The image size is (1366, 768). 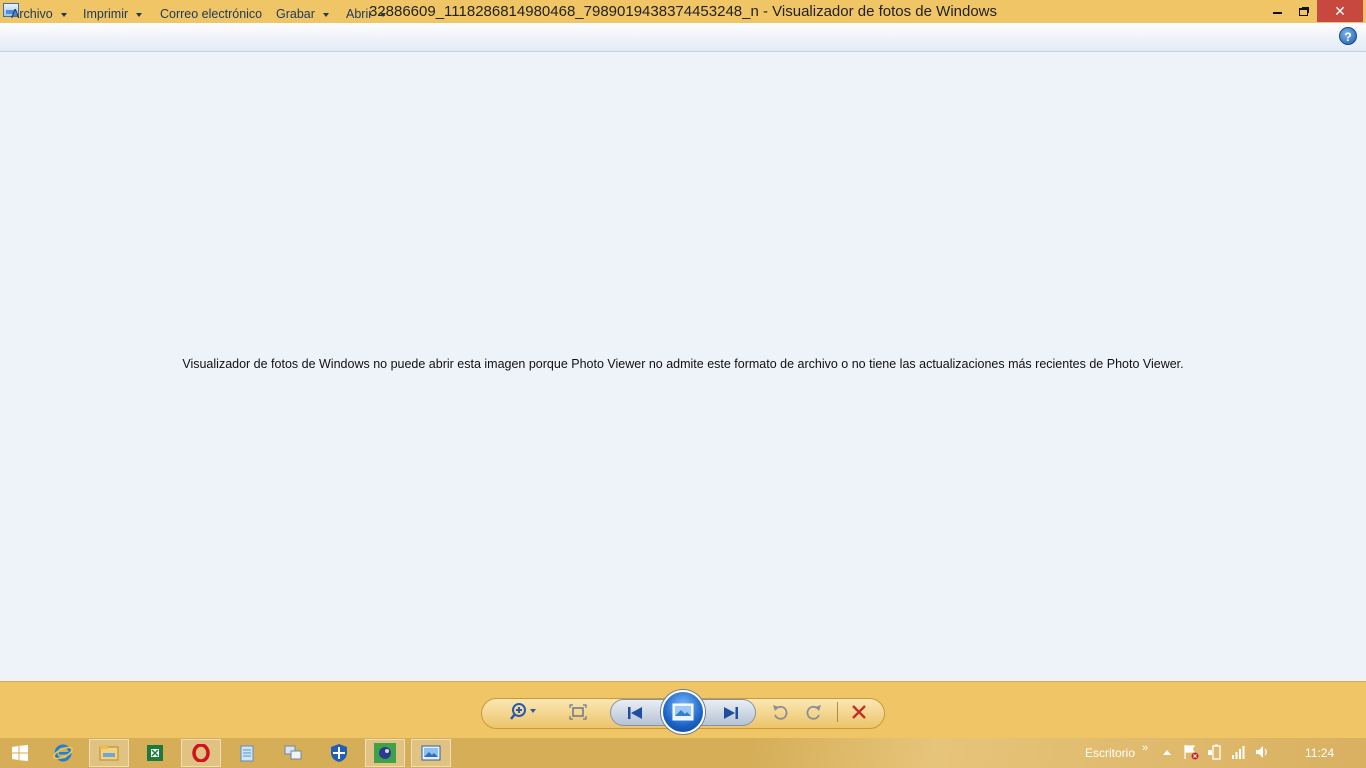 I want to click on rotate-left-button, so click(x=780, y=712).